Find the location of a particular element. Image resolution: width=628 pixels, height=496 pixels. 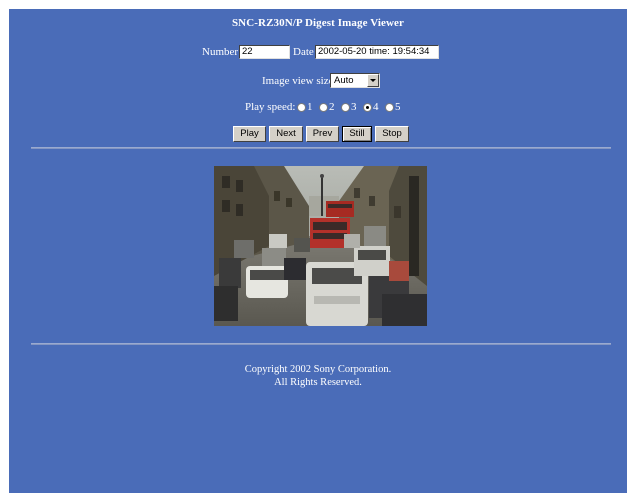

number-label: Number is located at coordinates (220, 52).